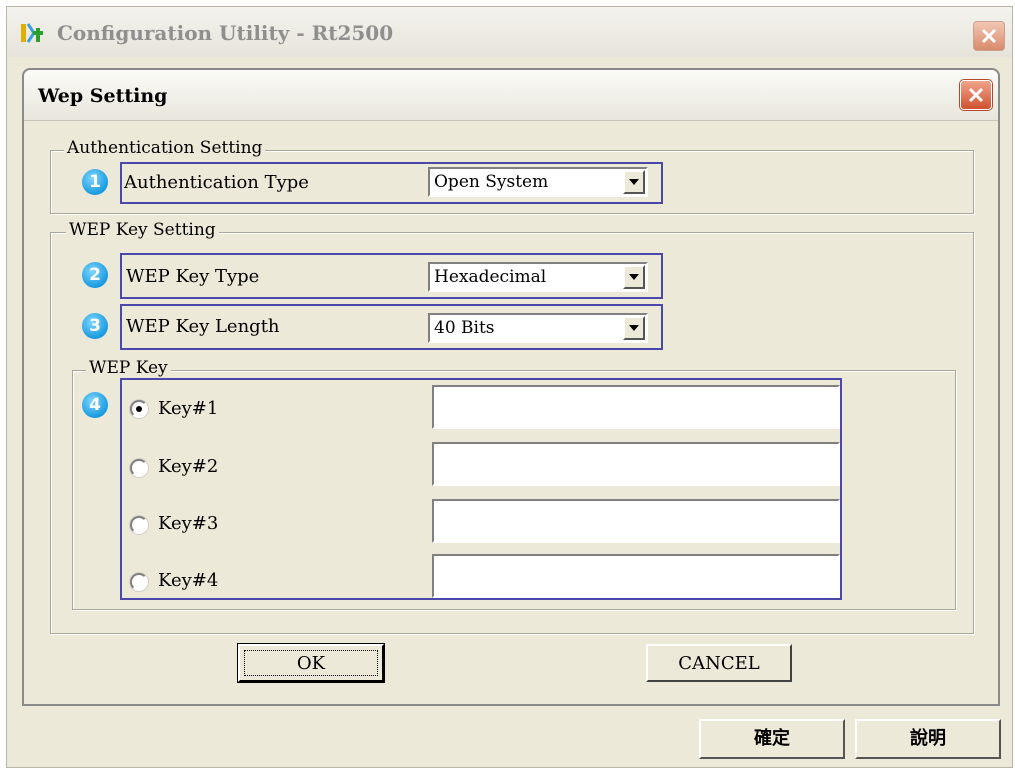 This screenshot has height=773, width=1015. What do you see at coordinates (95, 275) in the screenshot?
I see `callout-badge-2: 2` at bounding box center [95, 275].